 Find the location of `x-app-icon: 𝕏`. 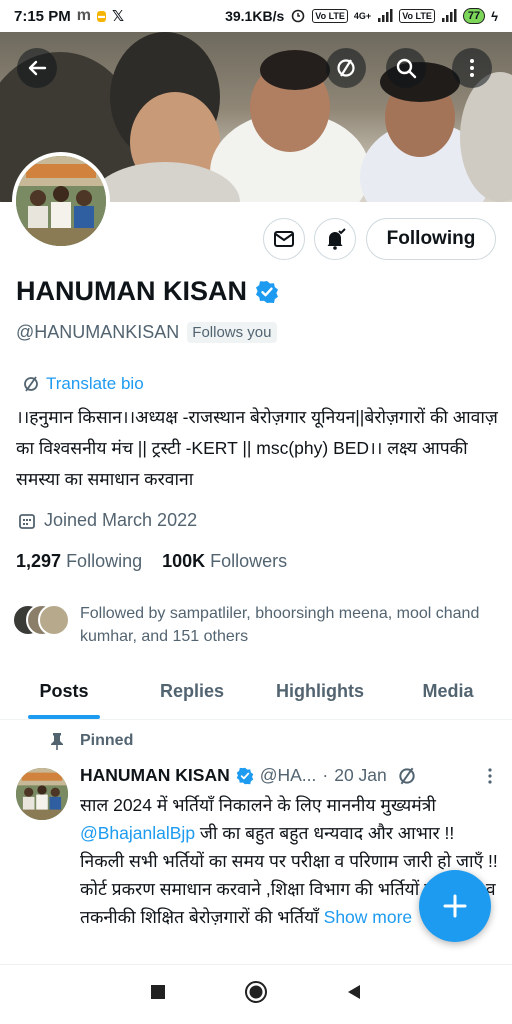

x-app-icon: 𝕏 is located at coordinates (118, 16).